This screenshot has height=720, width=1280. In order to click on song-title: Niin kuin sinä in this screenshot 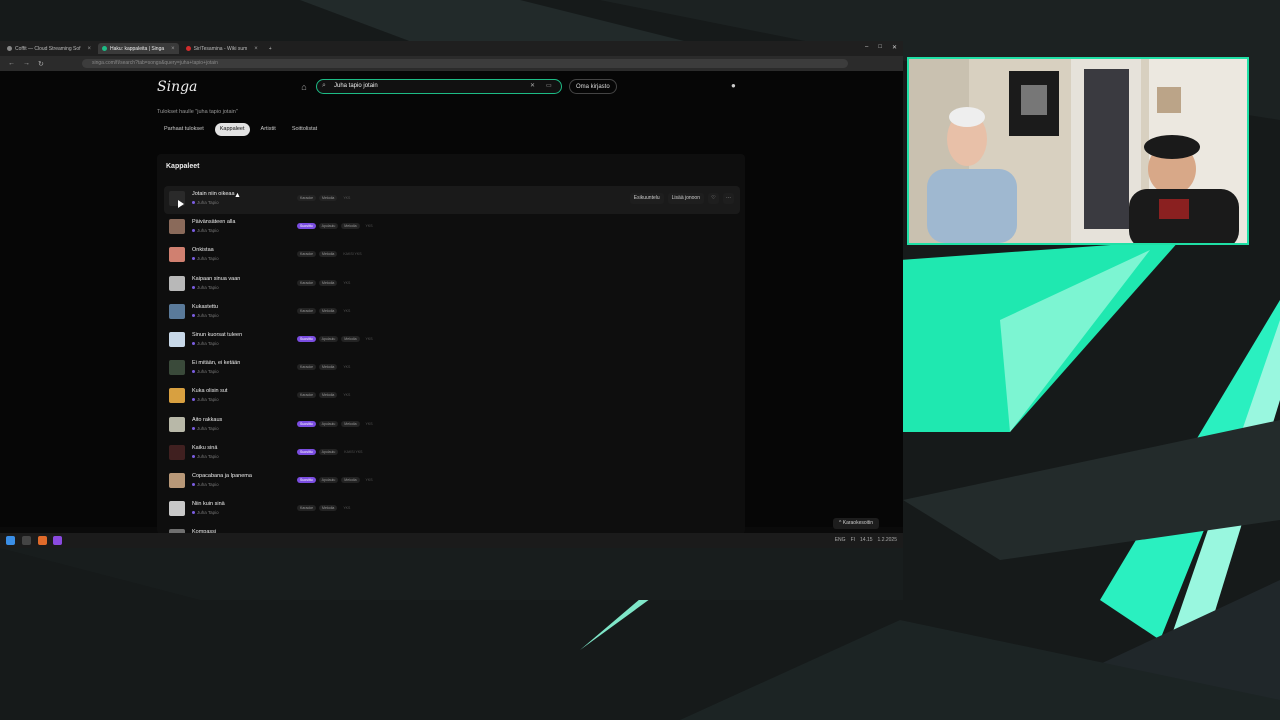, I will do `click(208, 504)`.